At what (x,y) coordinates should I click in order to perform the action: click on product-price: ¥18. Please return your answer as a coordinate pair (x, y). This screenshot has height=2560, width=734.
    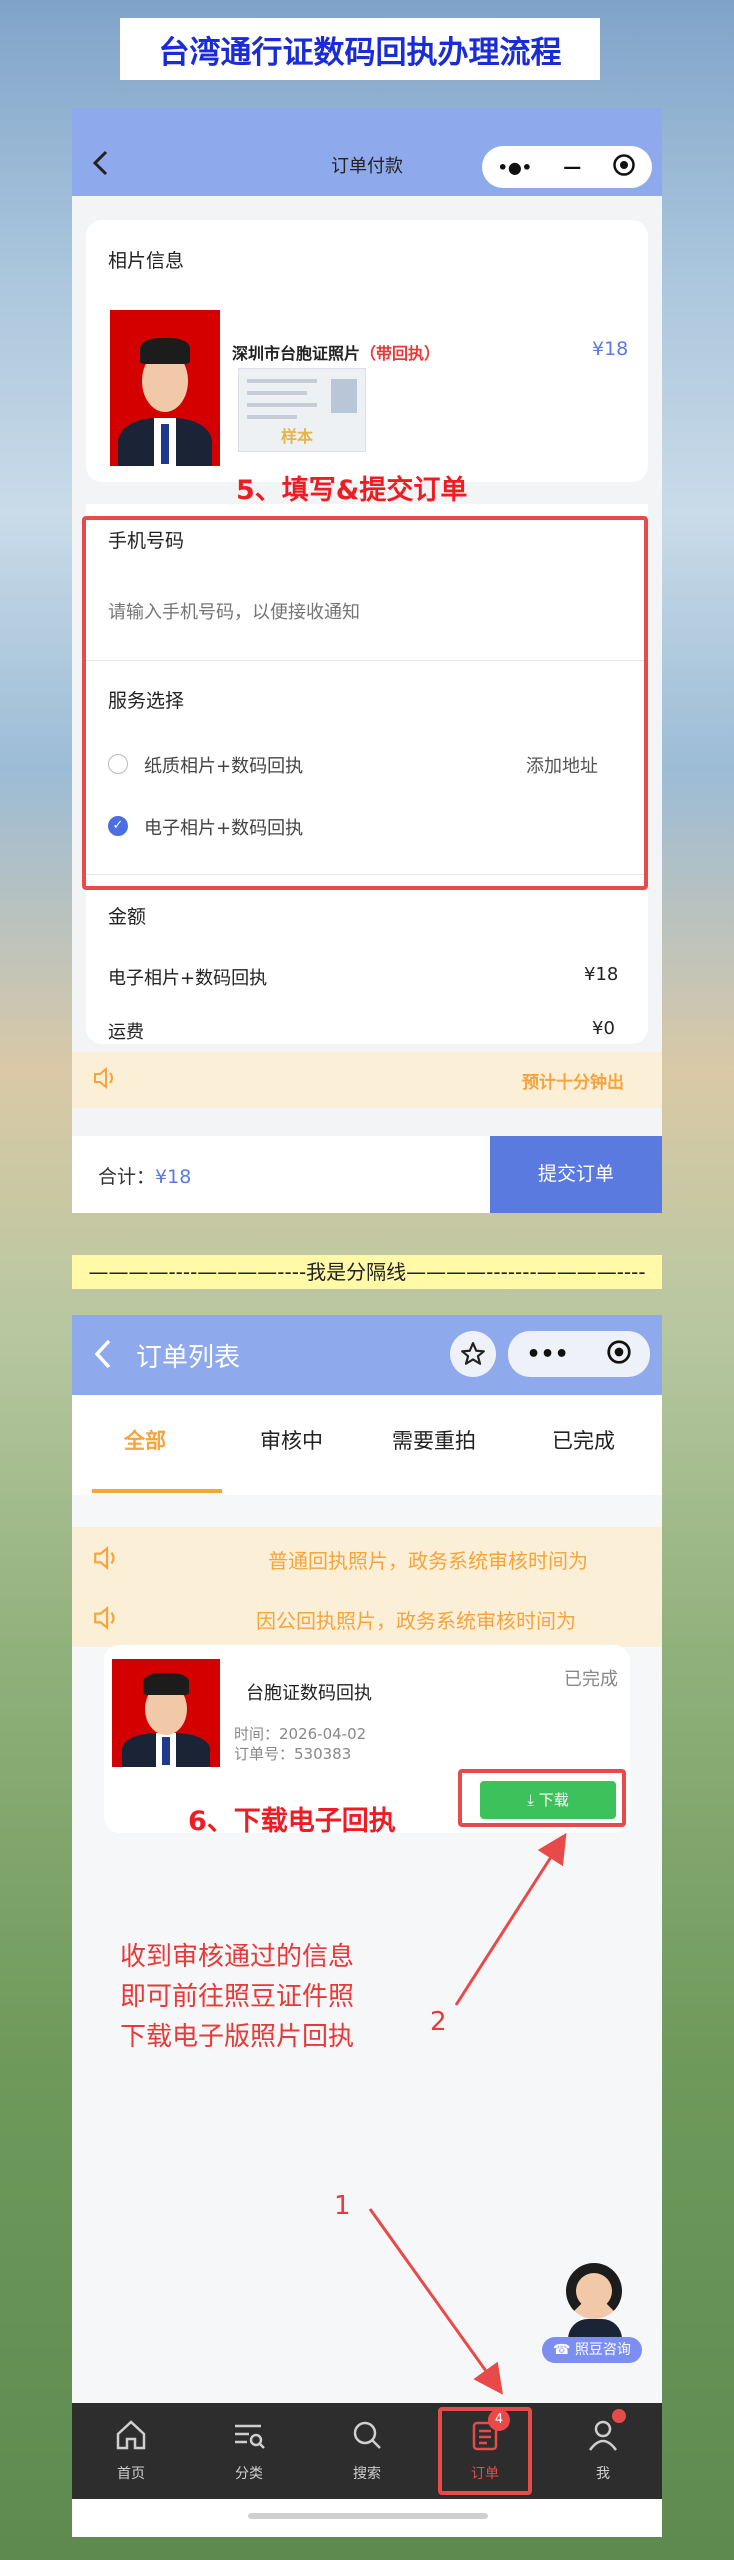
    Looking at the image, I should click on (610, 349).